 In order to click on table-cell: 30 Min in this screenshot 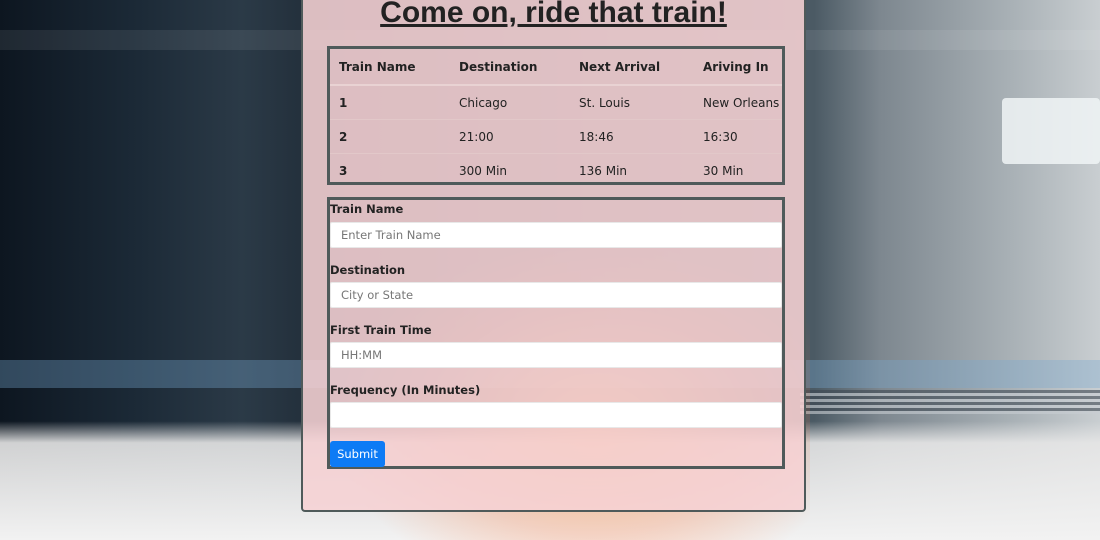, I will do `click(738, 170)`.